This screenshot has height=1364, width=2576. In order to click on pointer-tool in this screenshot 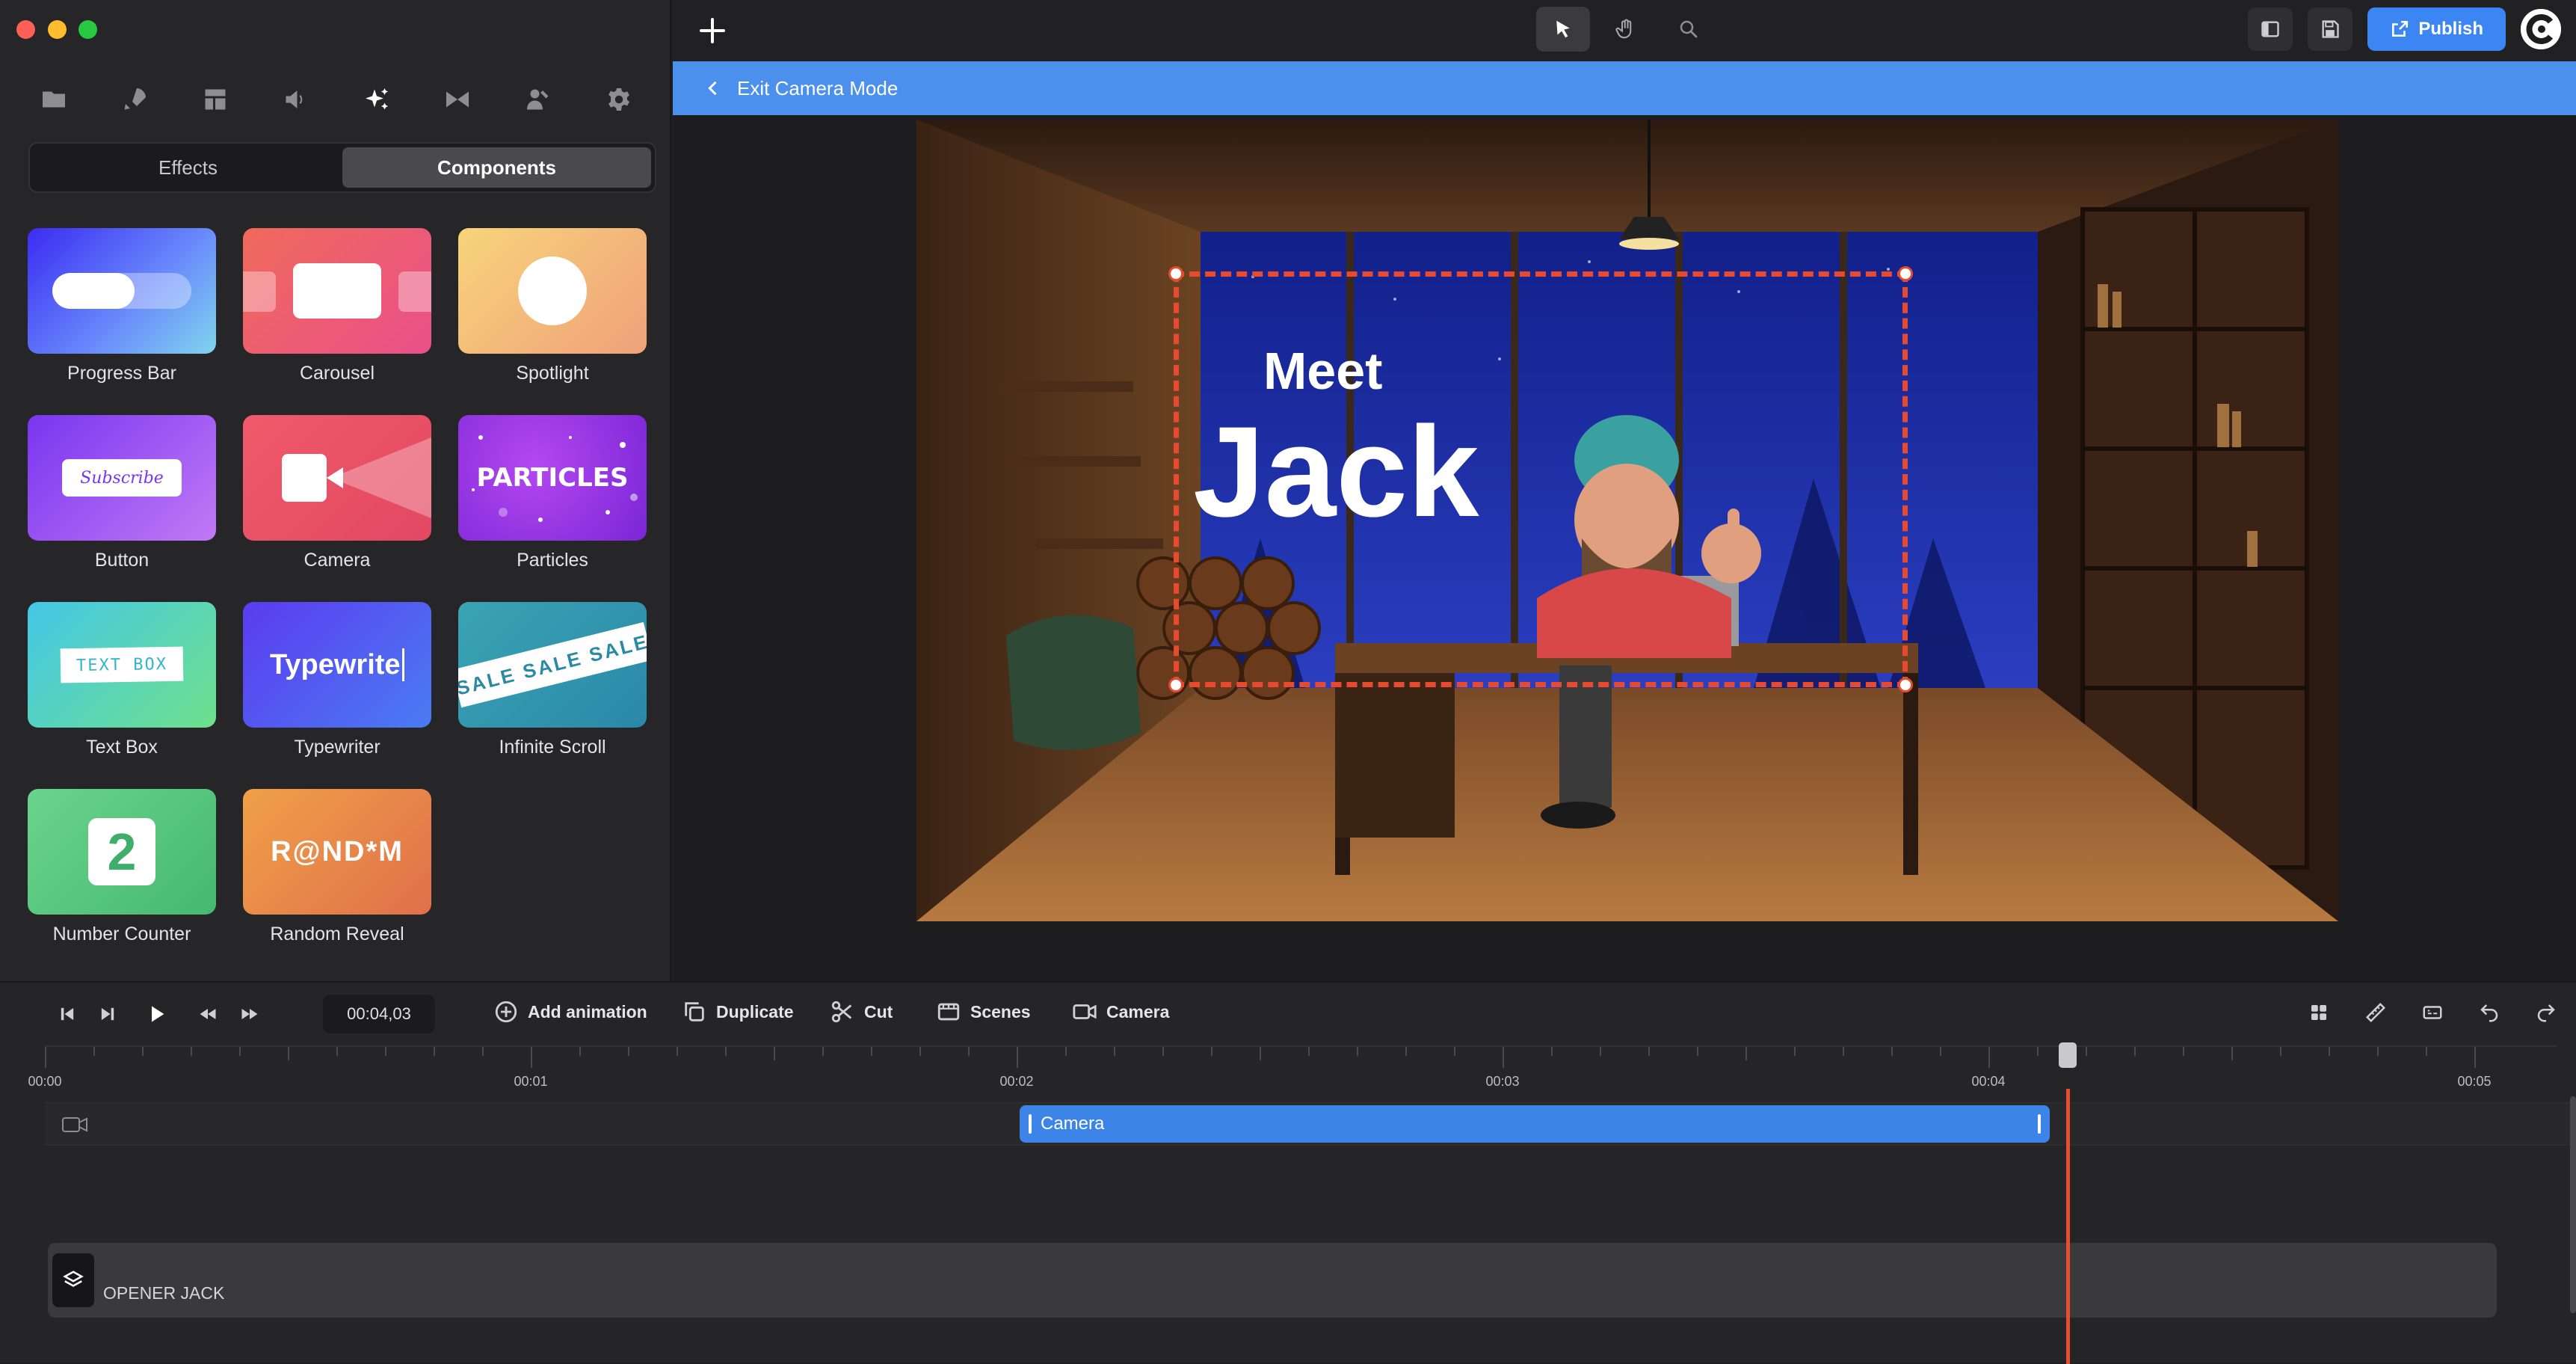, I will do `click(1563, 29)`.